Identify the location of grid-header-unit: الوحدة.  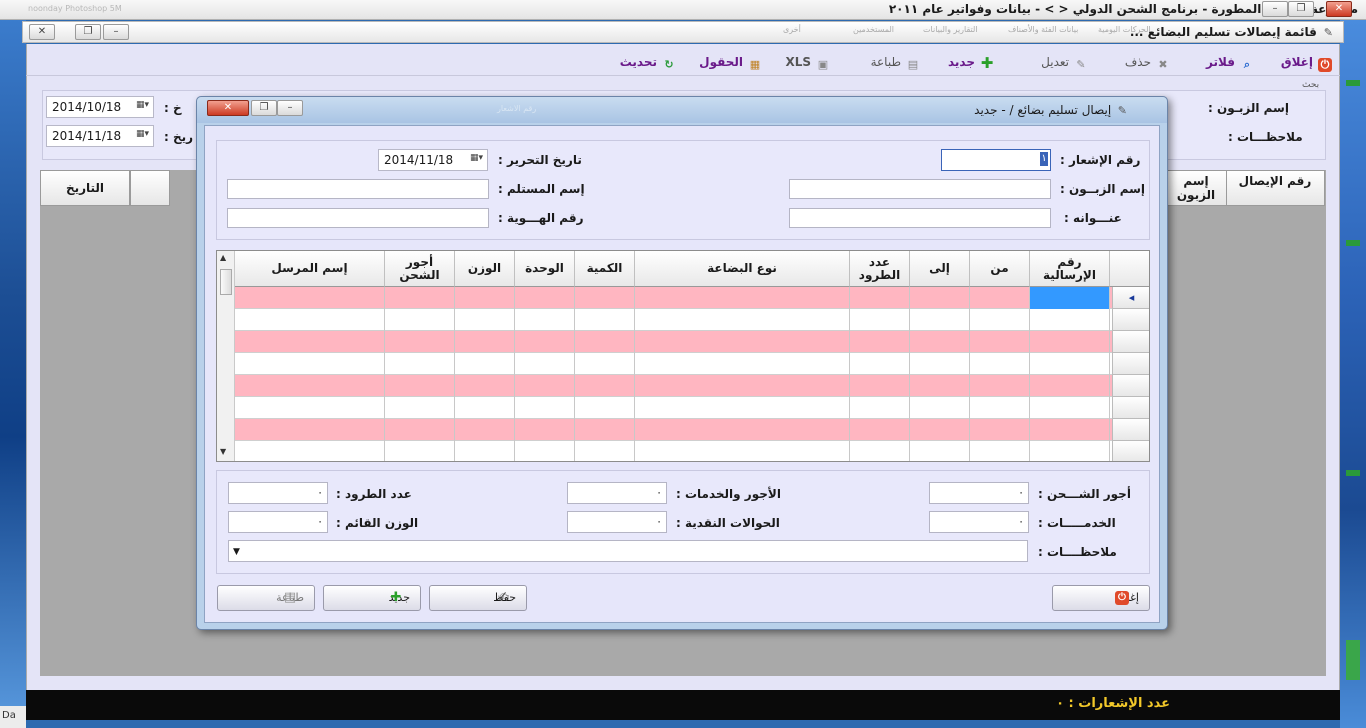
(545, 269).